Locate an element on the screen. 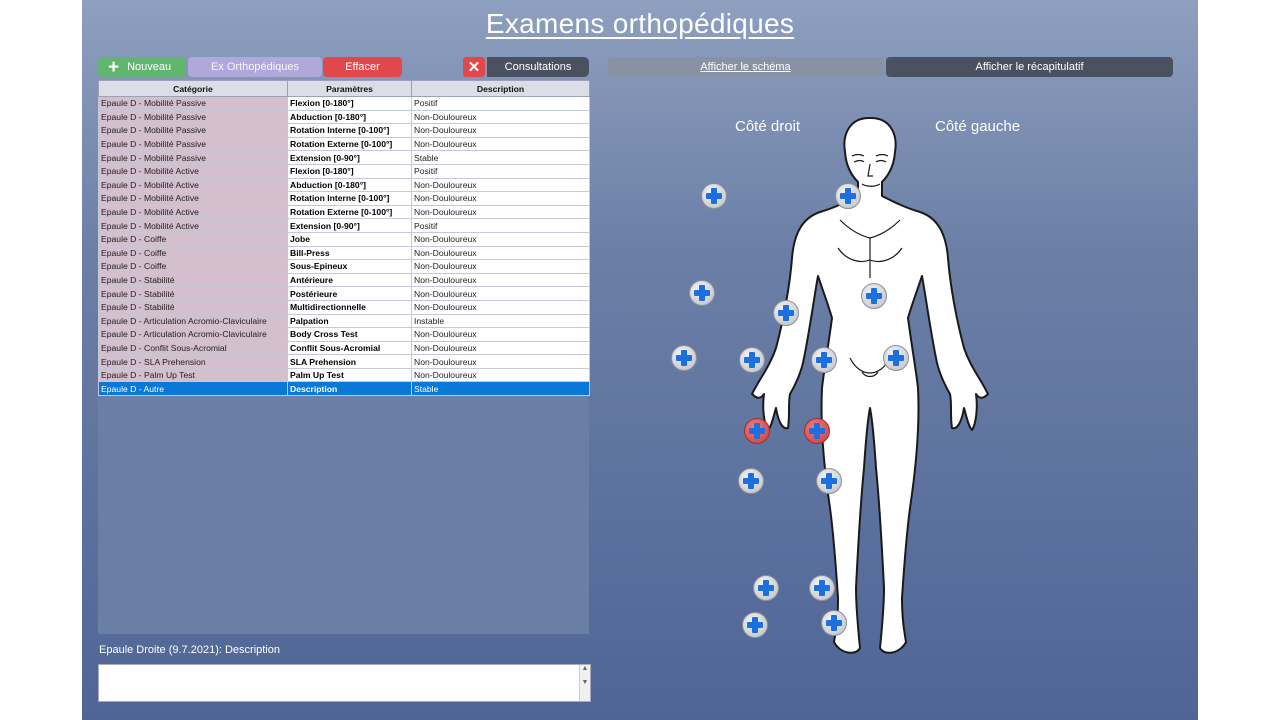  close-icon: ✕ is located at coordinates (474, 67).